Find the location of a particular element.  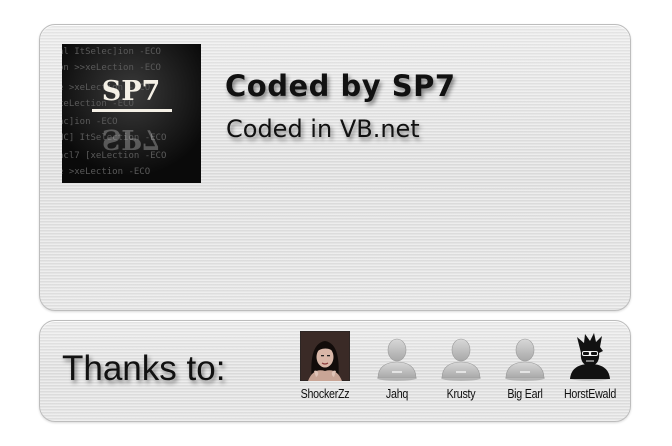

photo-avatar-icon is located at coordinates (325, 356).